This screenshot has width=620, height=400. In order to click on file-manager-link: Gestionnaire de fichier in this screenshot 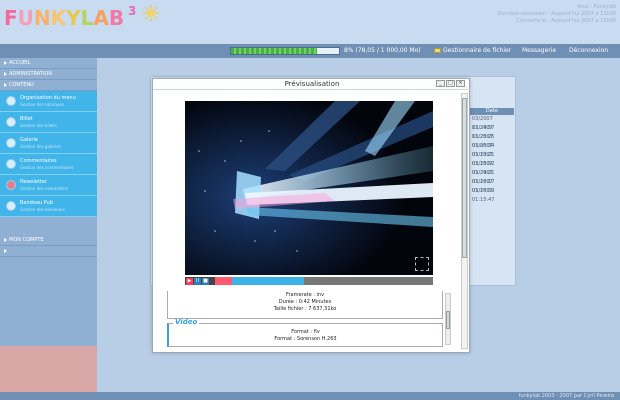, I will do `click(472, 50)`.